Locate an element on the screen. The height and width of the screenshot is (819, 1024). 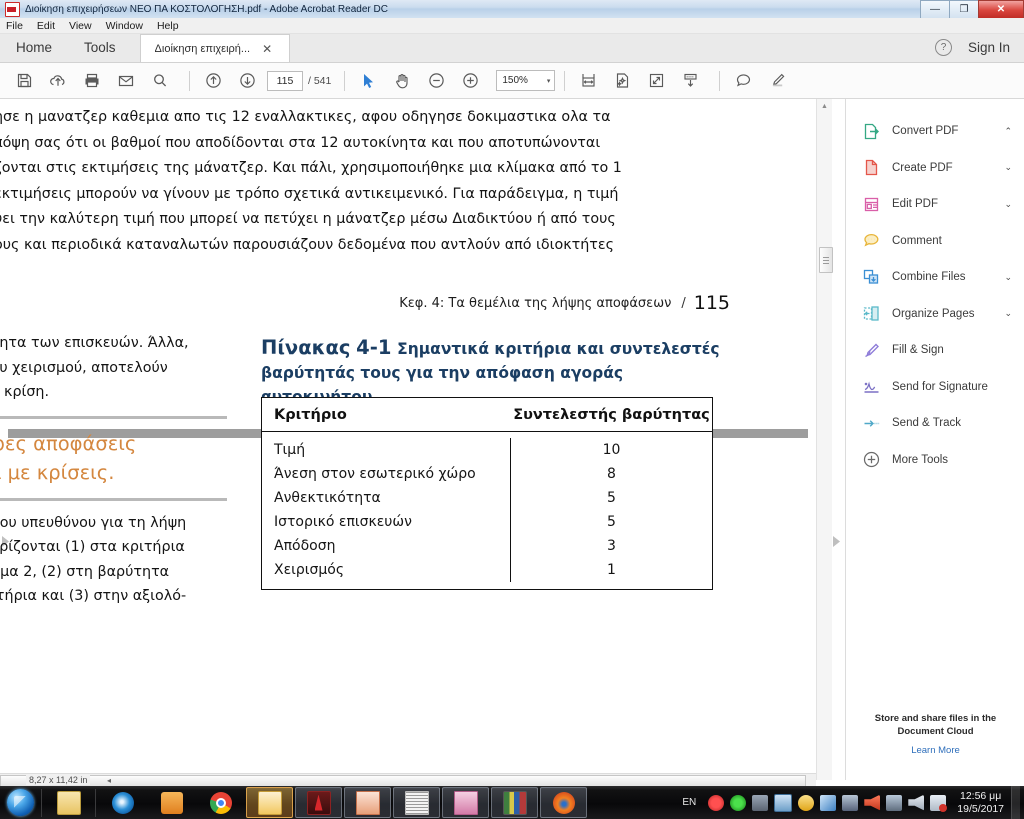
clock-date: 19/5/2017 is located at coordinates (980, 808).